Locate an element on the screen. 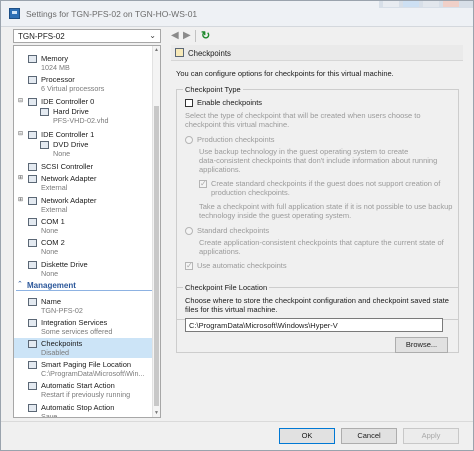  standard-fallback-checkbox is located at coordinates (203, 183).